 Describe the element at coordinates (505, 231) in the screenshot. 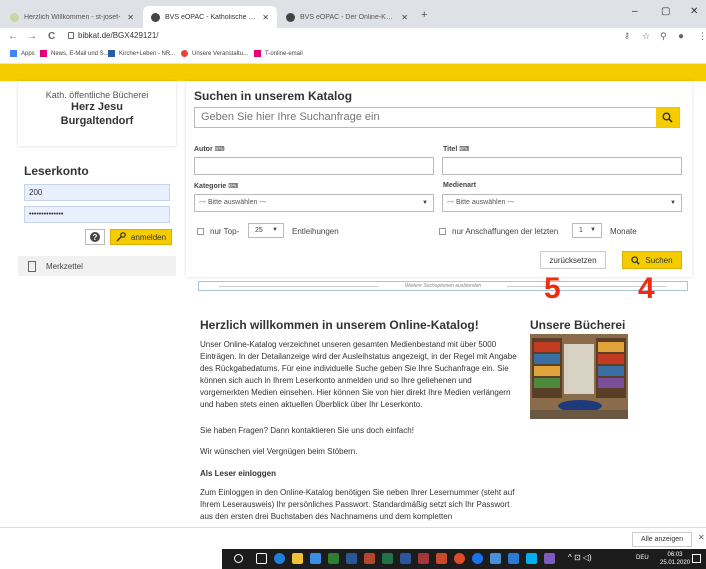

I see `recent-prefix-label: nur Anschaffungen der letzten` at that location.